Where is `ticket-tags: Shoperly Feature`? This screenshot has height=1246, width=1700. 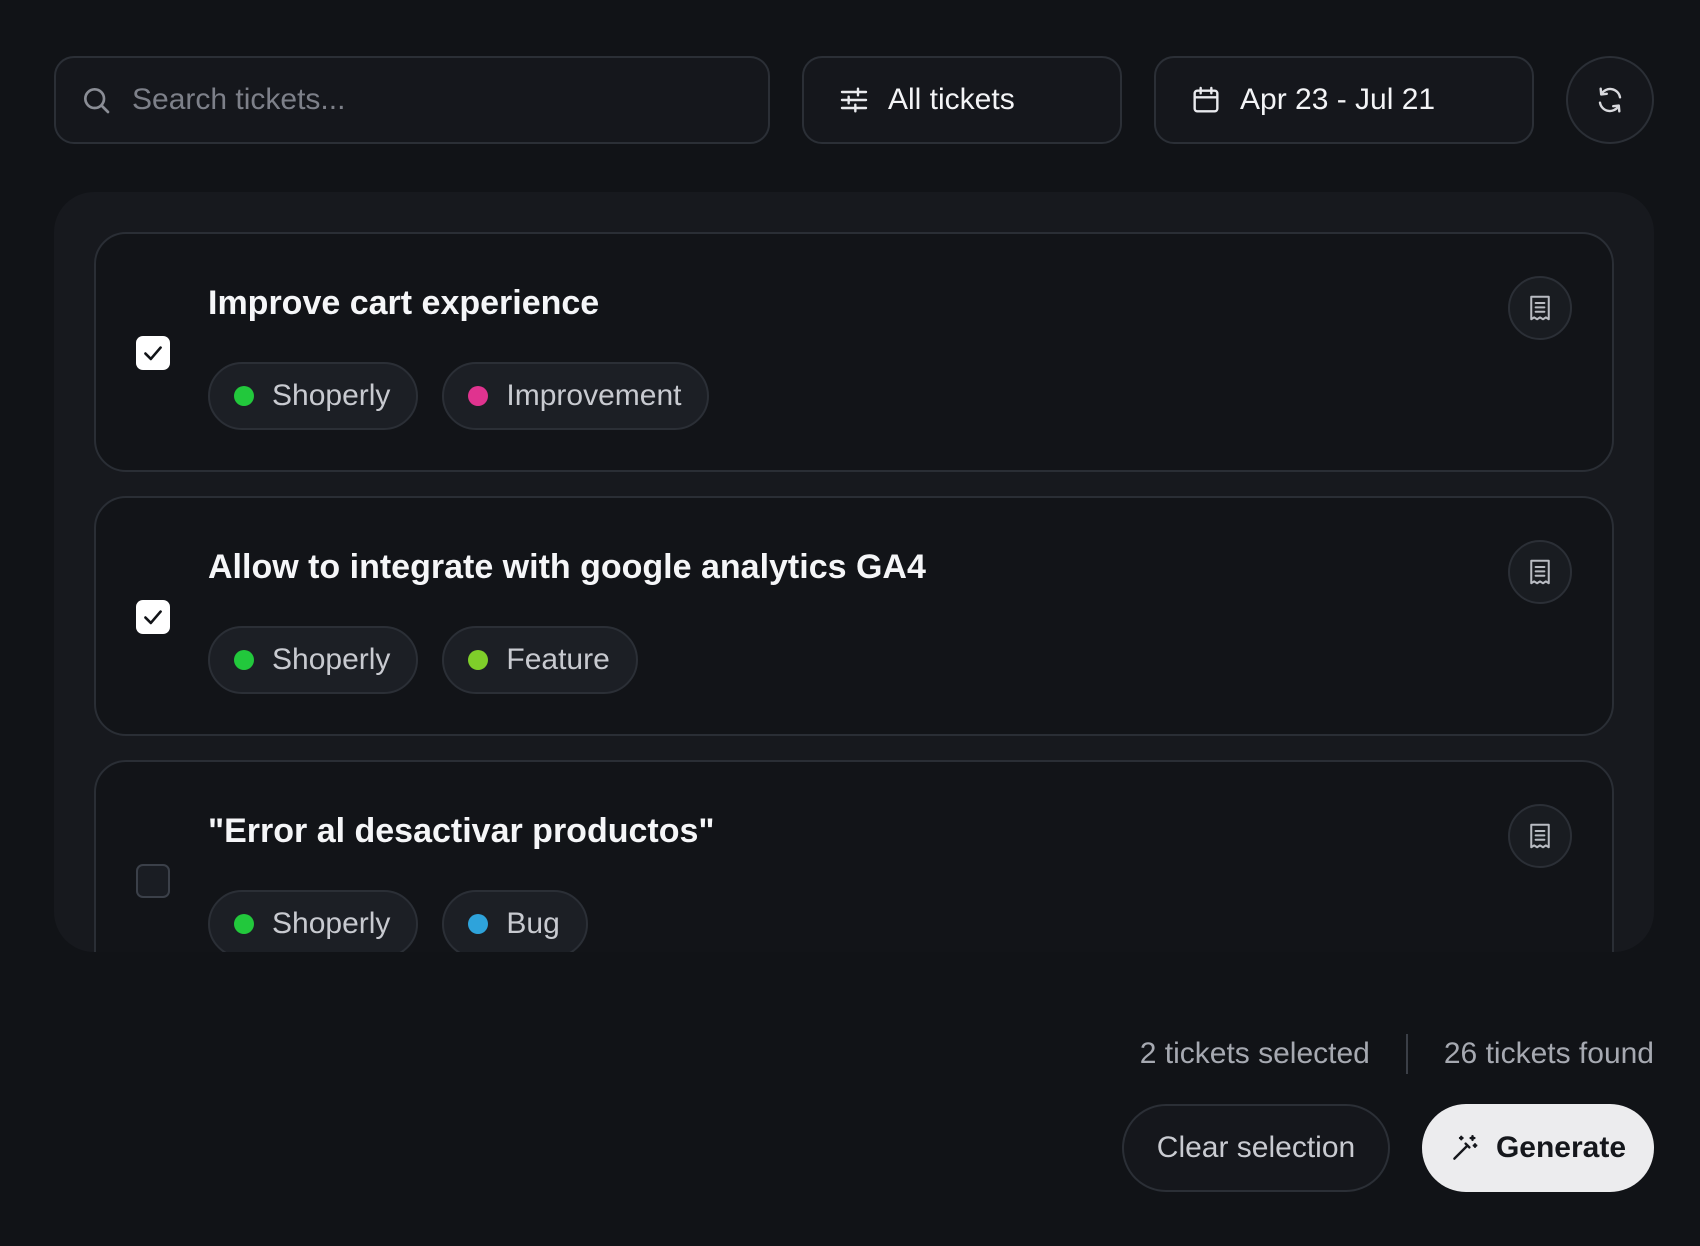
ticket-tags: Shoperly Feature is located at coordinates (423, 660).